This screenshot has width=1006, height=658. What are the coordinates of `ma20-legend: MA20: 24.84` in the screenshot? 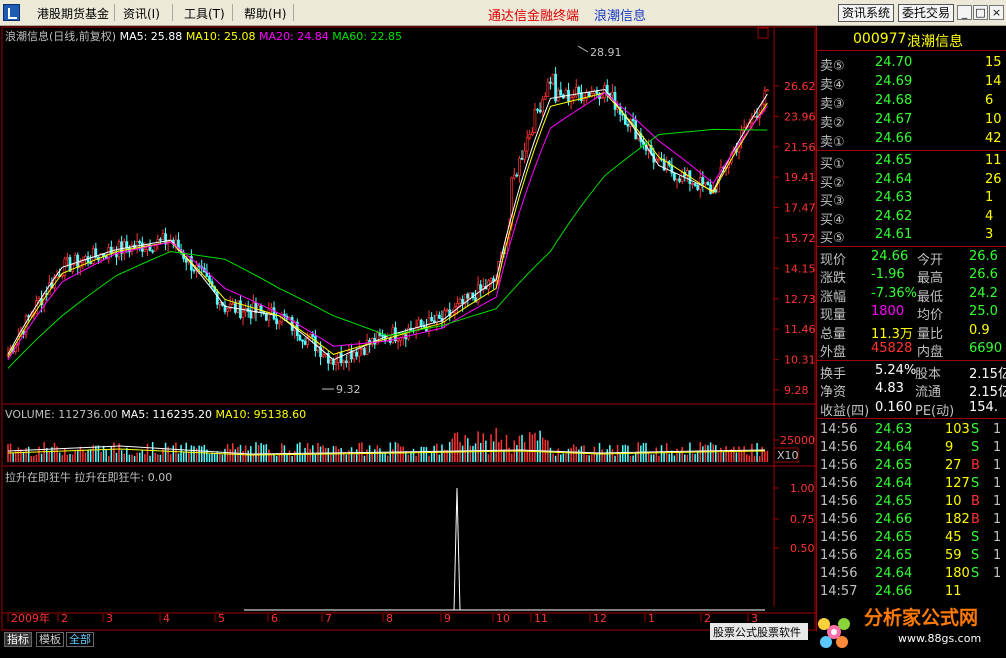 It's located at (294, 36).